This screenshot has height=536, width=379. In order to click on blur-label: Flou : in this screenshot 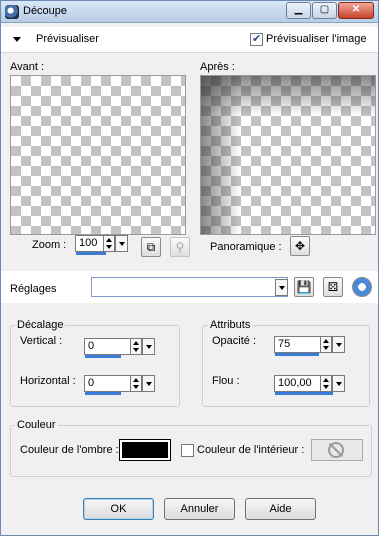, I will do `click(226, 381)`.